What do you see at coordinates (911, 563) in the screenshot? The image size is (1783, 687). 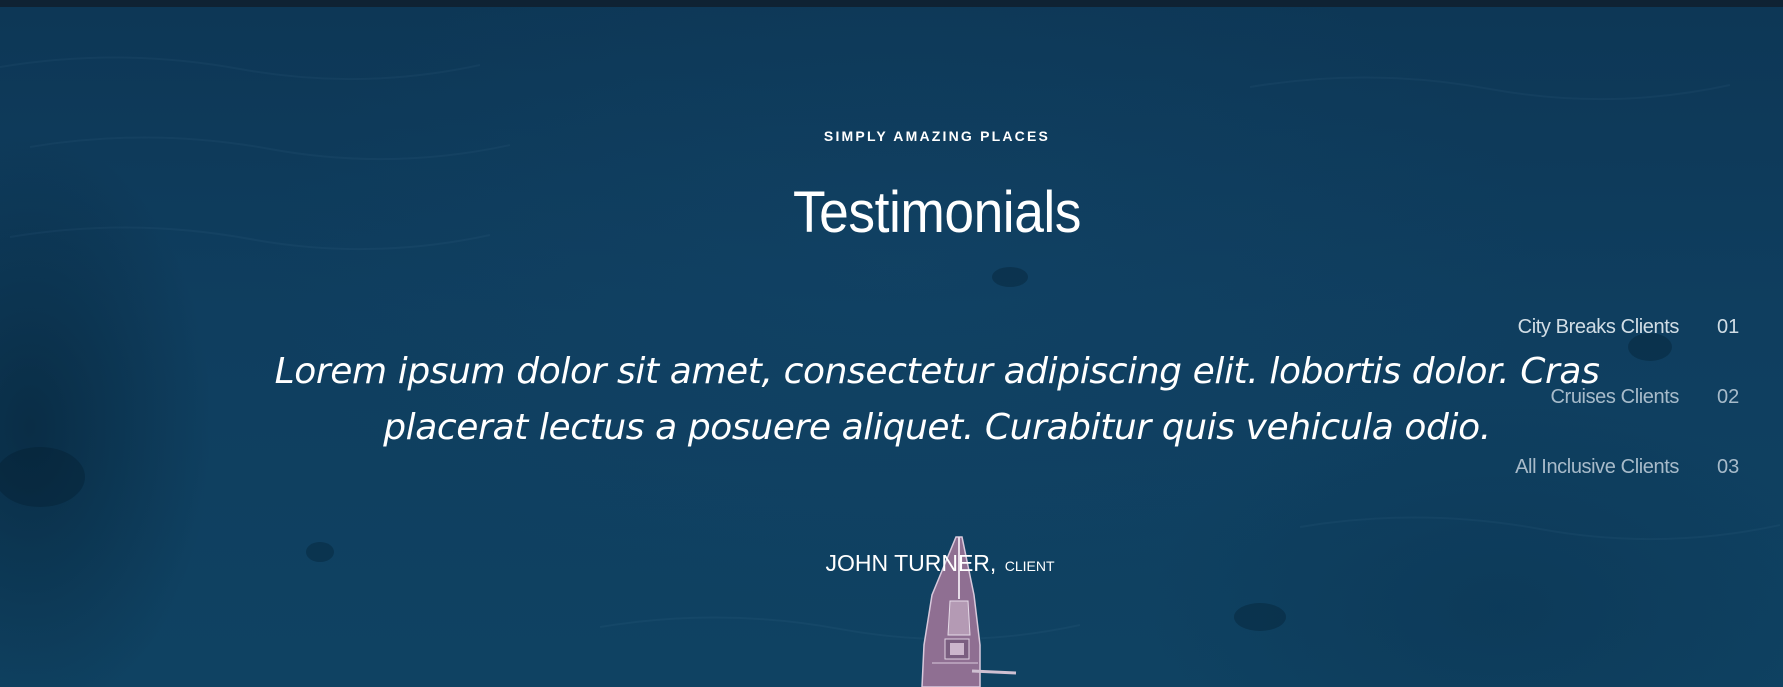 I see `author-name: JOHN TURNER,` at bounding box center [911, 563].